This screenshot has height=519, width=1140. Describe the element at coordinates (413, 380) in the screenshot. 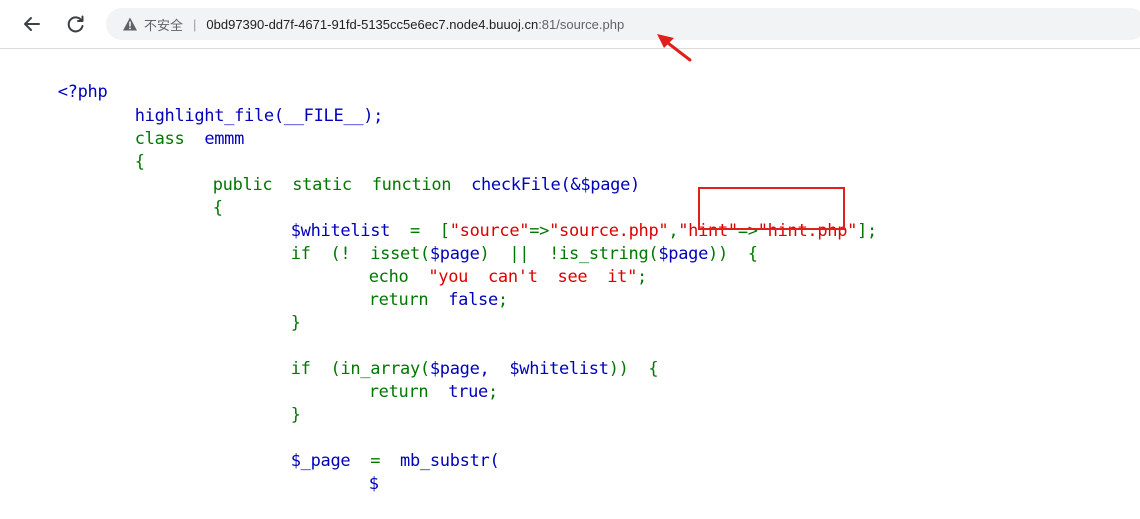

I see `code-line-14: return true;` at that location.